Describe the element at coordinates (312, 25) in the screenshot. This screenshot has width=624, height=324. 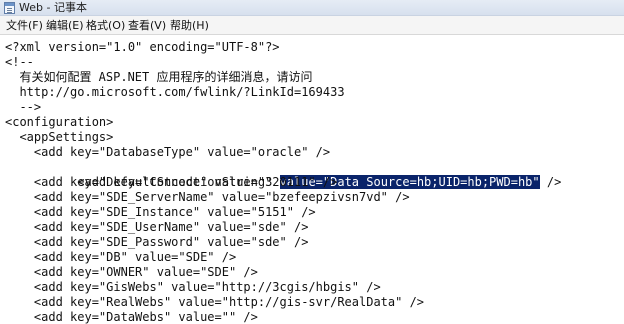
I see `menu-bar: 文件(F) 编辑(E) 格式(O) 查看(V) 帮助(H)` at that location.